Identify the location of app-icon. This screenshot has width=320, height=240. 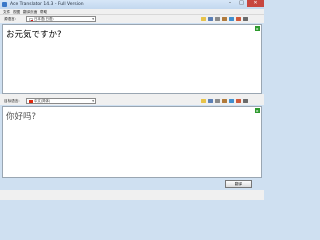
(4, 4).